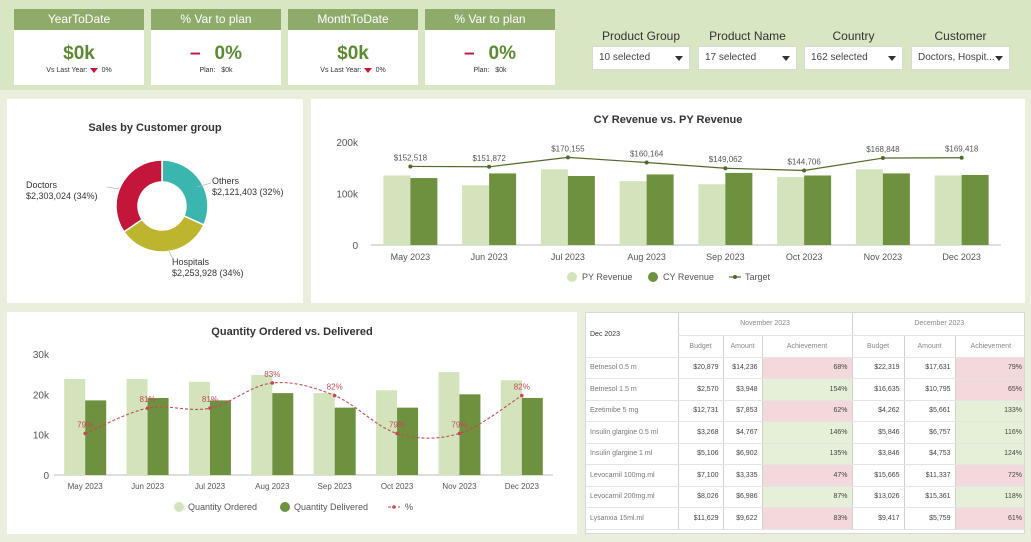 This screenshot has width=1031, height=542. Describe the element at coordinates (191, 262) in the screenshot. I see `slice-name-label: Hospitals` at that location.